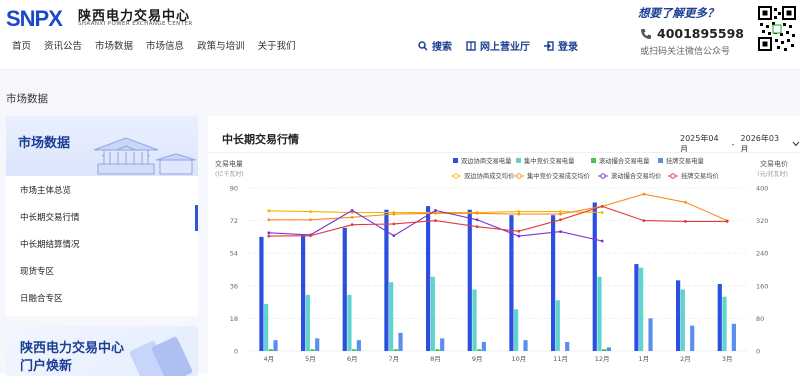  Describe the element at coordinates (394, 359) in the screenshot. I see `x-tick-label: 7月` at that location.